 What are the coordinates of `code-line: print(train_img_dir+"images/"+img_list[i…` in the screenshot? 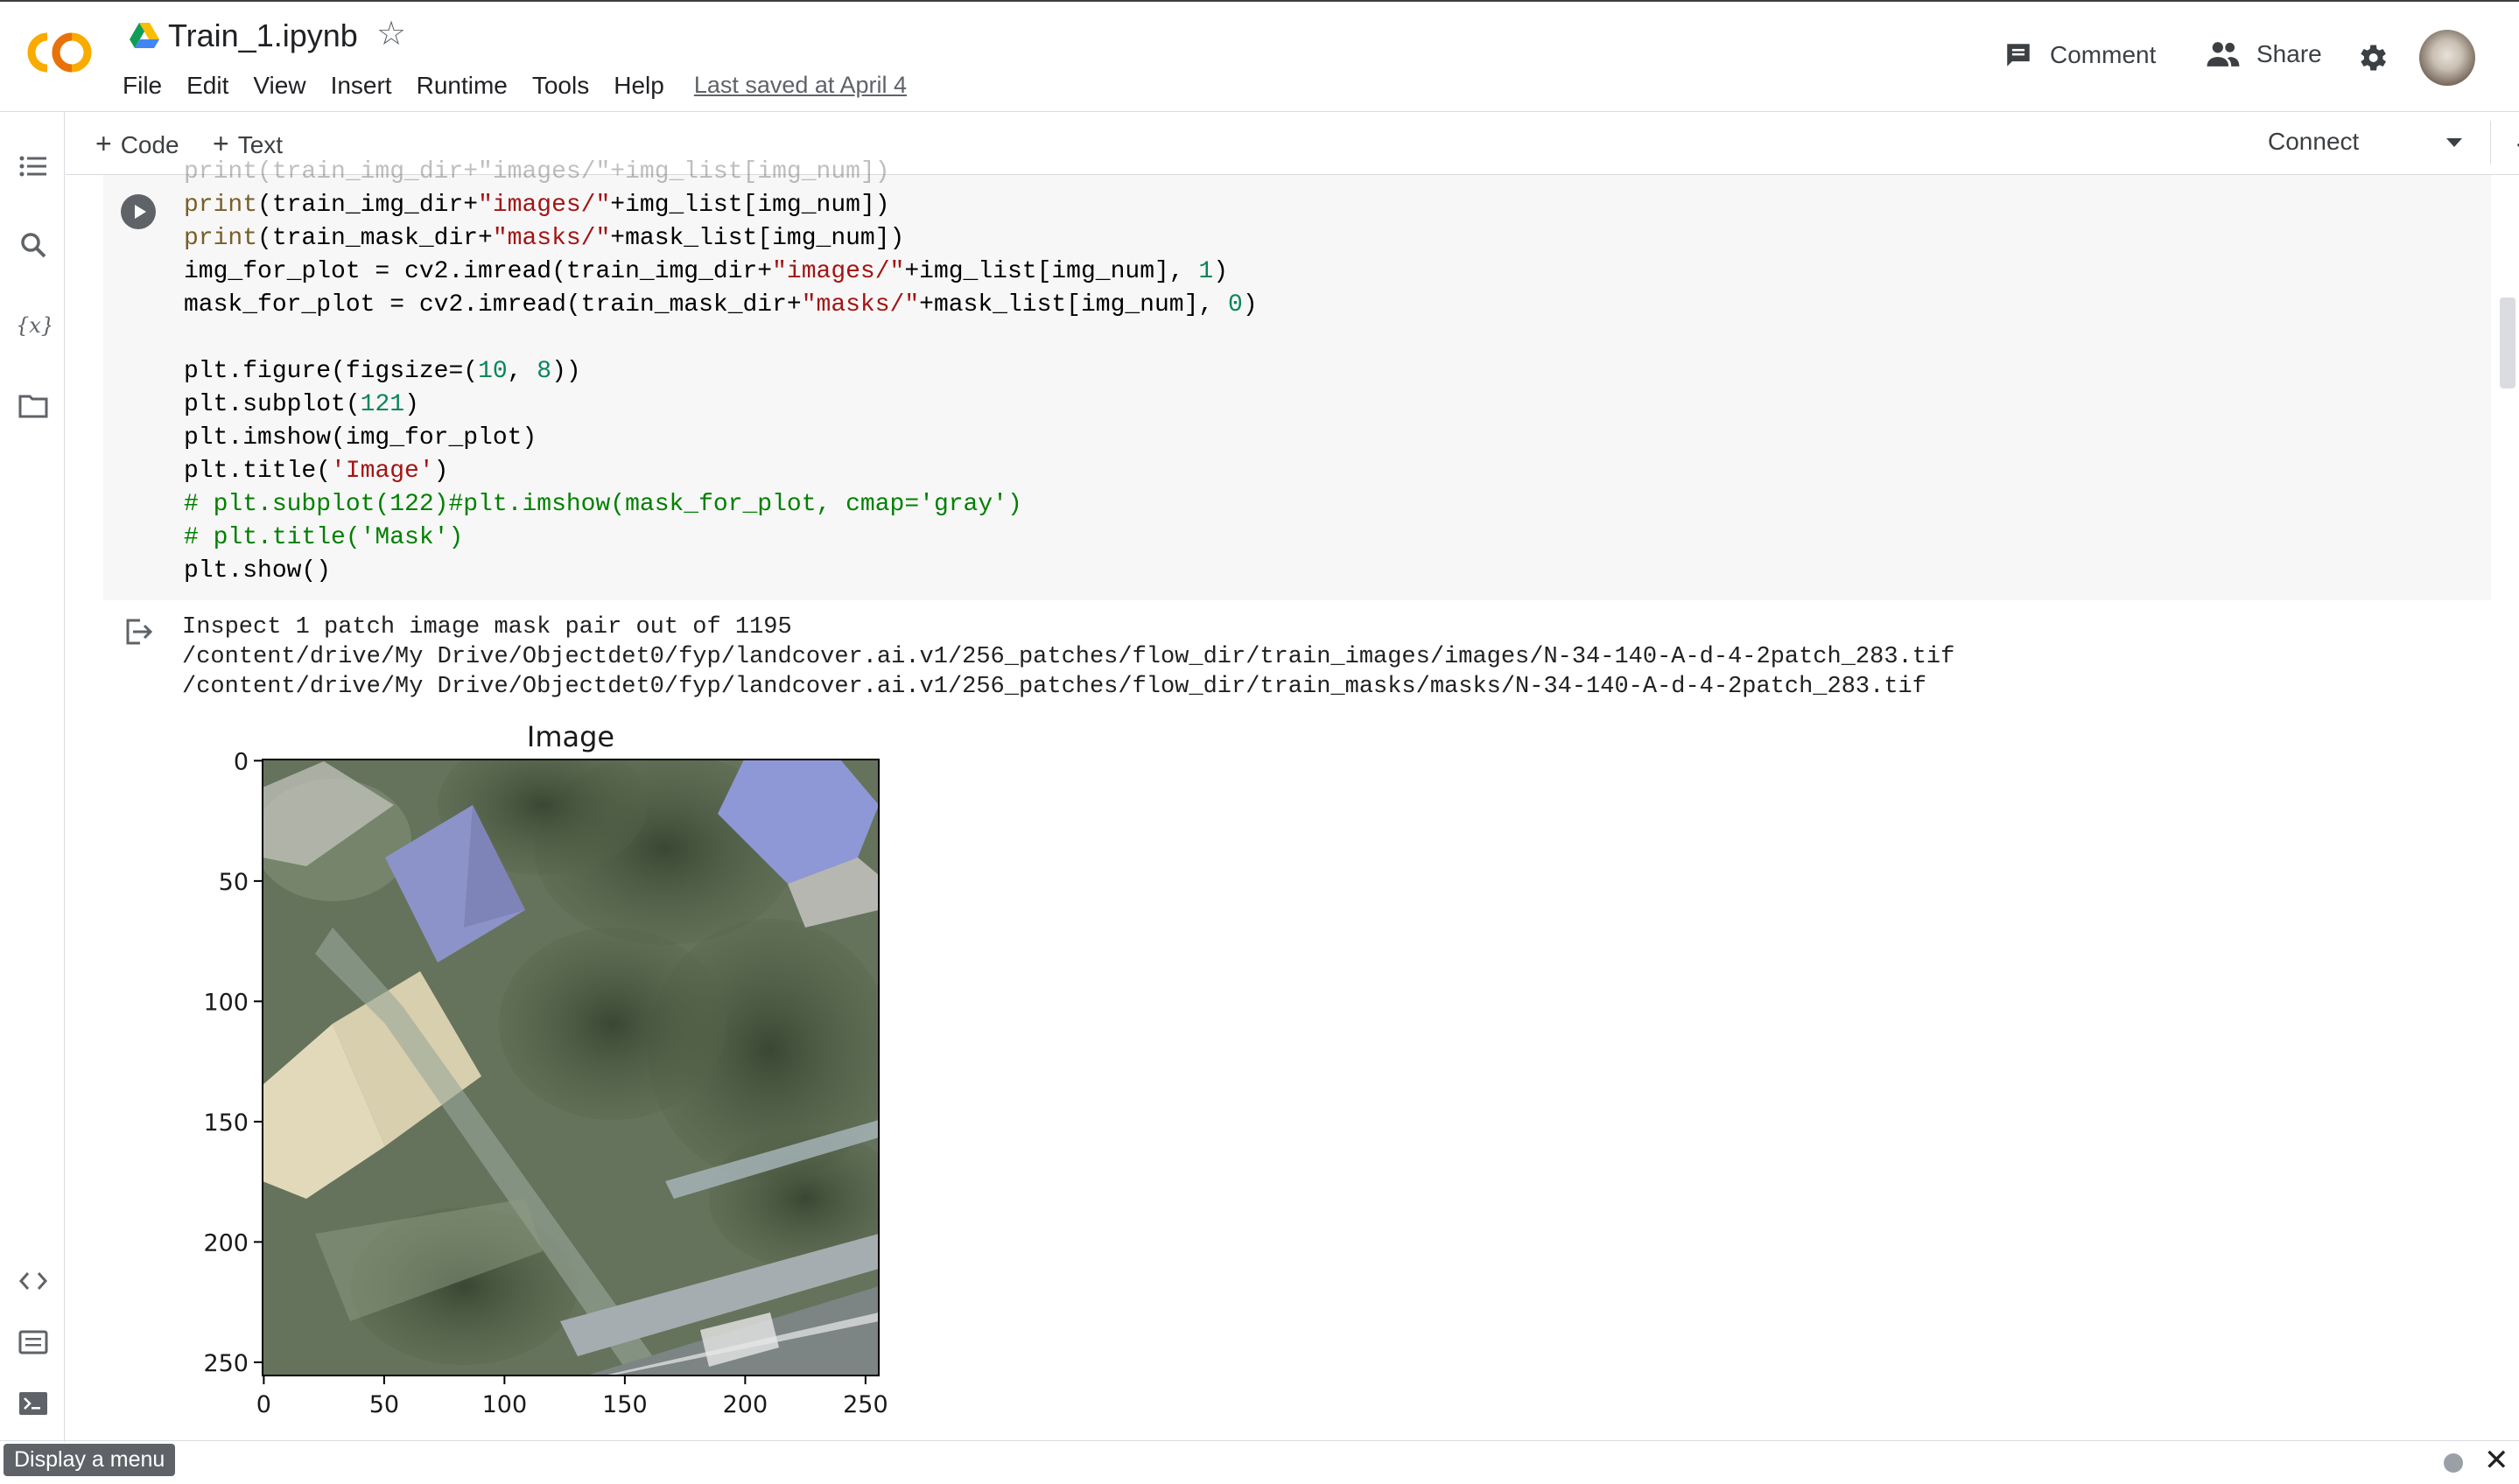 It's located at (537, 205).